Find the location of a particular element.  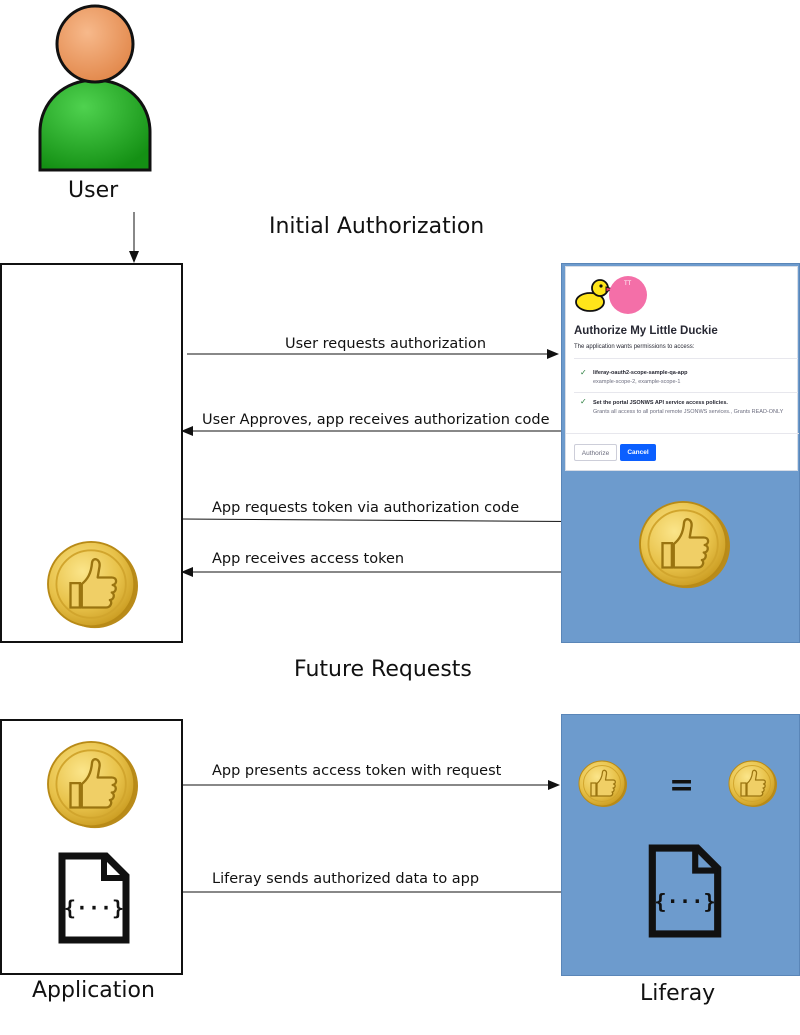

arrow-label-receive-token: App receives access token is located at coordinates (308, 559).